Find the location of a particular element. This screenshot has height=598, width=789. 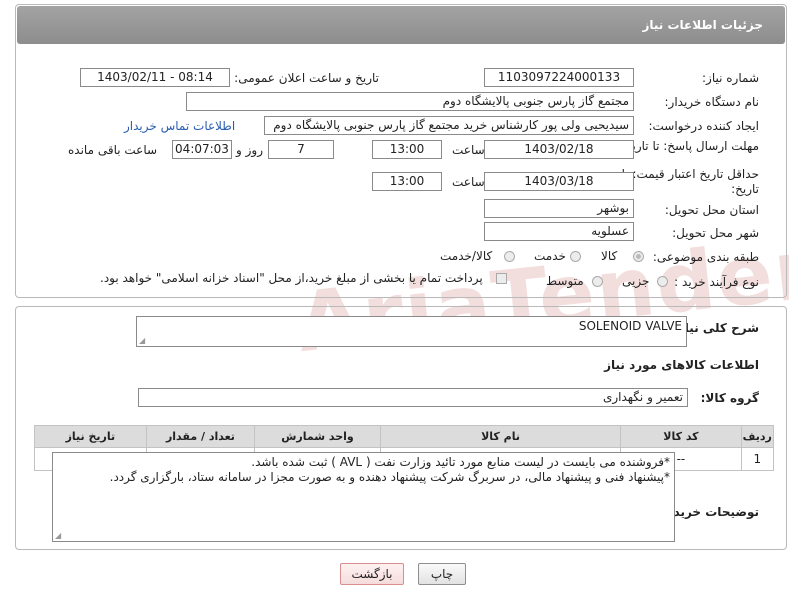

buyer-contact-link: اطلاعات تماس خریدار is located at coordinates (179, 126).